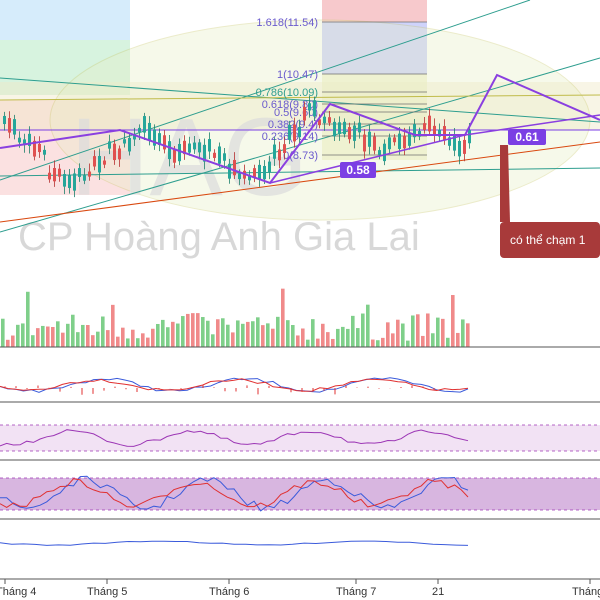 Image resolution: width=600 pixels, height=600 pixels. What do you see at coordinates (527, 137) in the screenshot?
I see `badge-061: 0.61` at bounding box center [527, 137].